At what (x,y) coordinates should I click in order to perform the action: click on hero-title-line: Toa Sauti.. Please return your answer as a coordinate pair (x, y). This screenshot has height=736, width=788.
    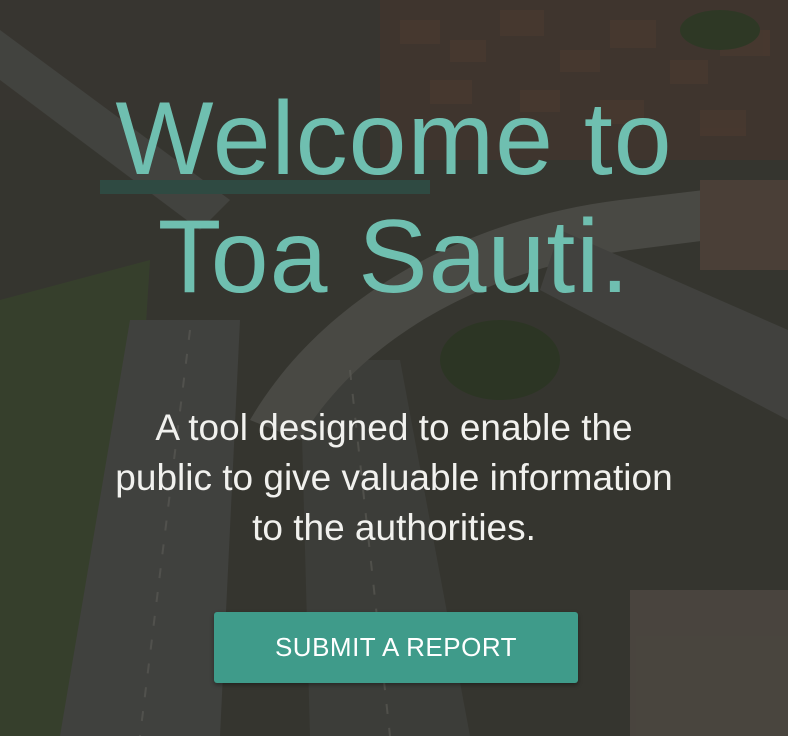
    Looking at the image, I should click on (394, 257).